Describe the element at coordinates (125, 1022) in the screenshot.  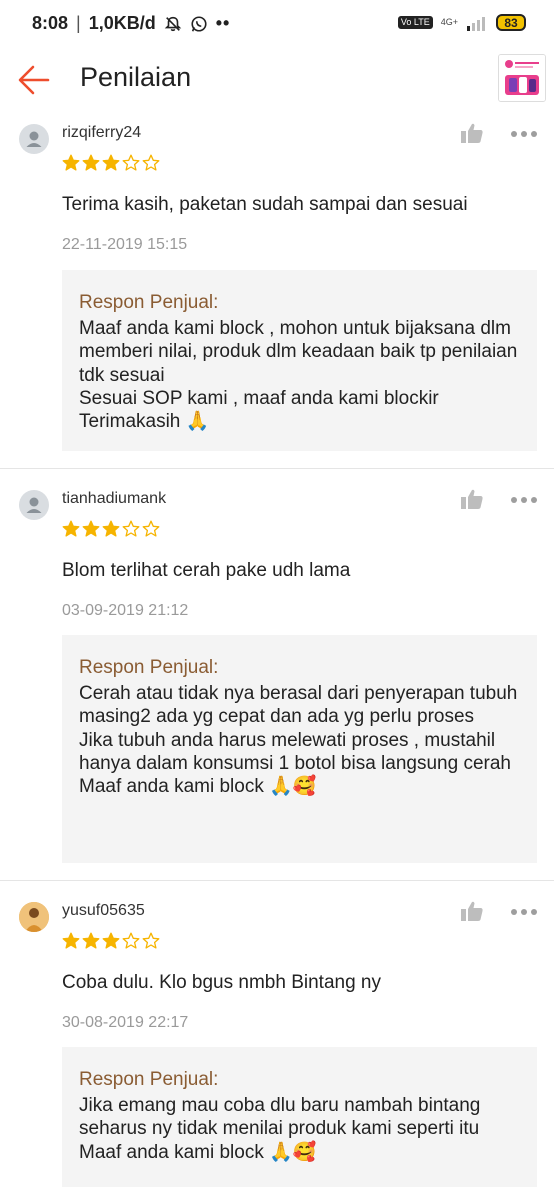
I see `review-date: 30-08-2019 22:17` at that location.